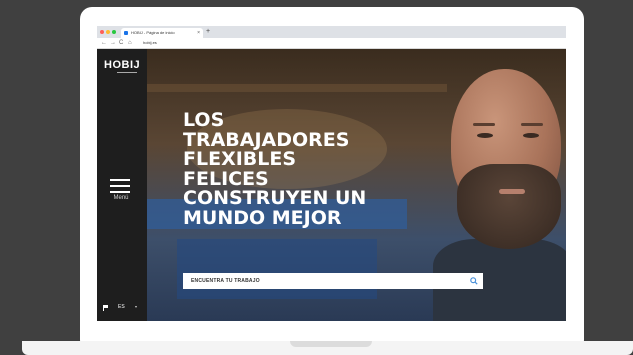 The height and width of the screenshot is (355, 633). Describe the element at coordinates (136, 306) in the screenshot. I see `chevron-down-icon: ▾` at that location.